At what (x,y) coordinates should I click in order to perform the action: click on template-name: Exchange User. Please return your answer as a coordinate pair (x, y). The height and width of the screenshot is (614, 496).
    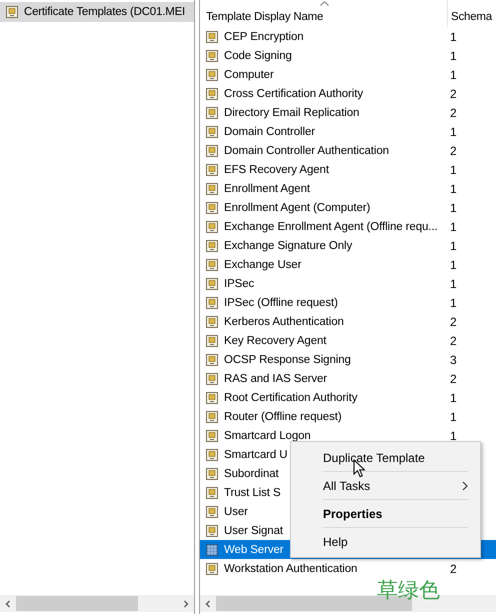
    Looking at the image, I should click on (263, 264).